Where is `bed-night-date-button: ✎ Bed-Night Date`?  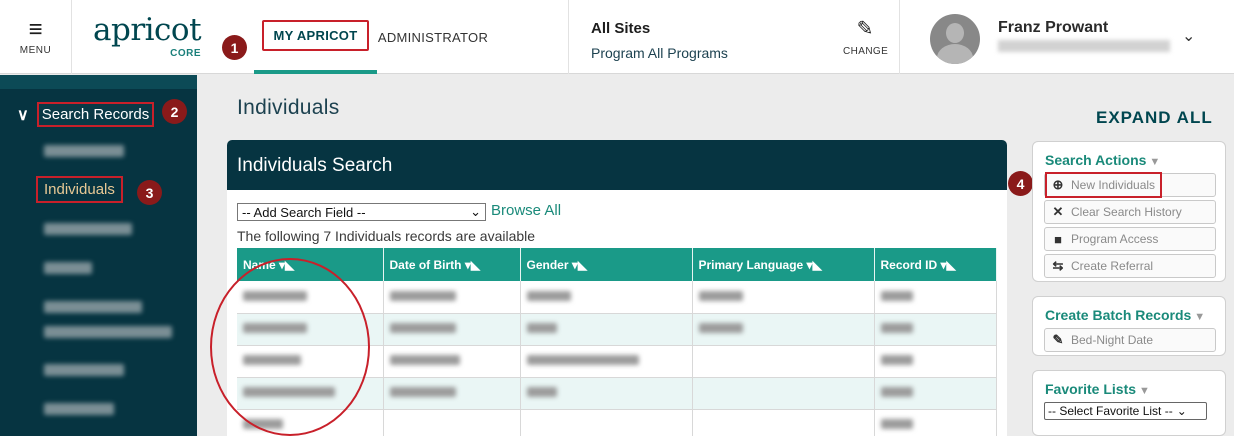 bed-night-date-button: ✎ Bed-Night Date is located at coordinates (1130, 340).